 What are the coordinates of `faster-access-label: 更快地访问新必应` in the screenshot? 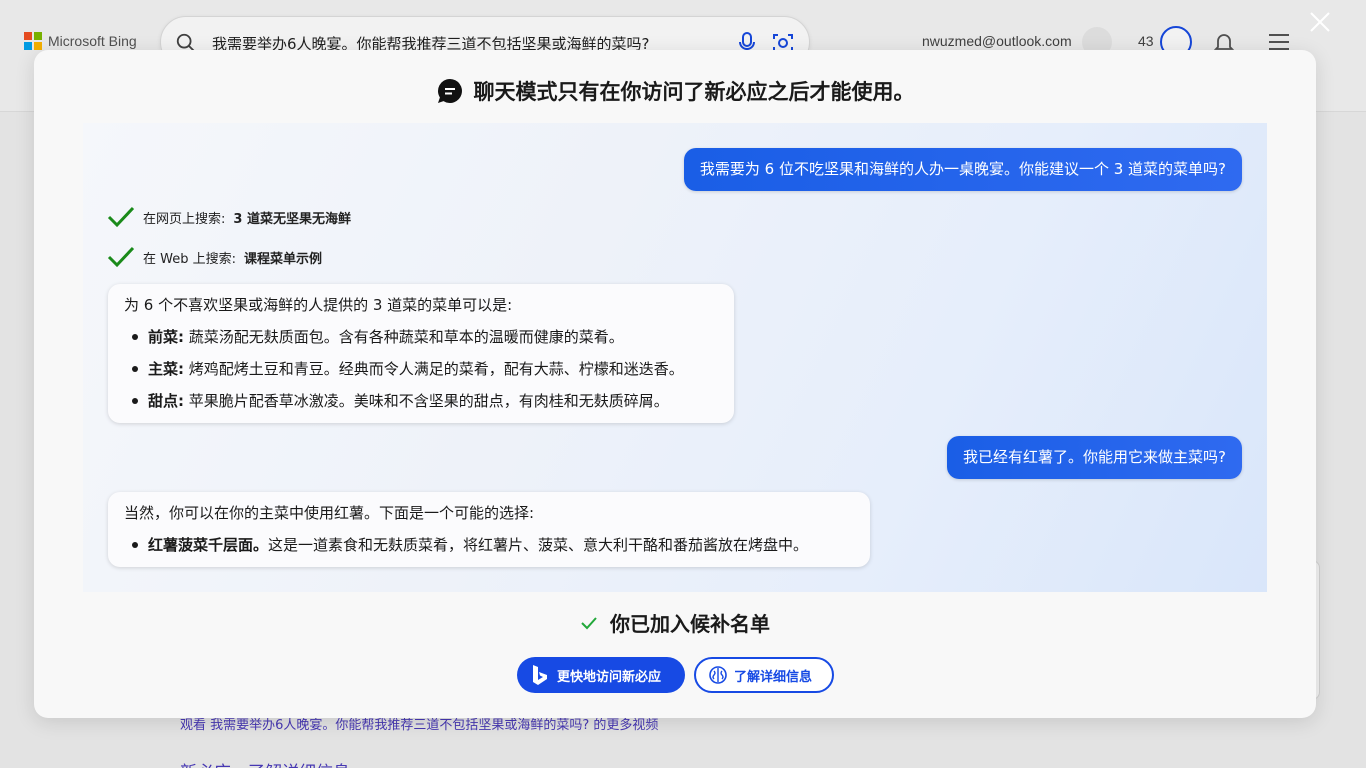 It's located at (609, 677).